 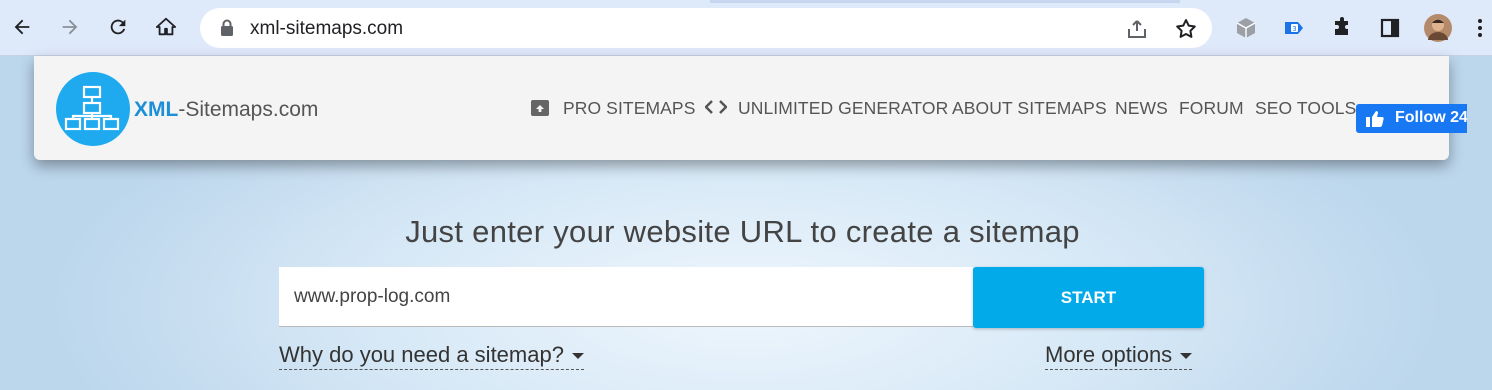 I want to click on address-bar: xml-sitemaps.com, so click(x=706, y=28).